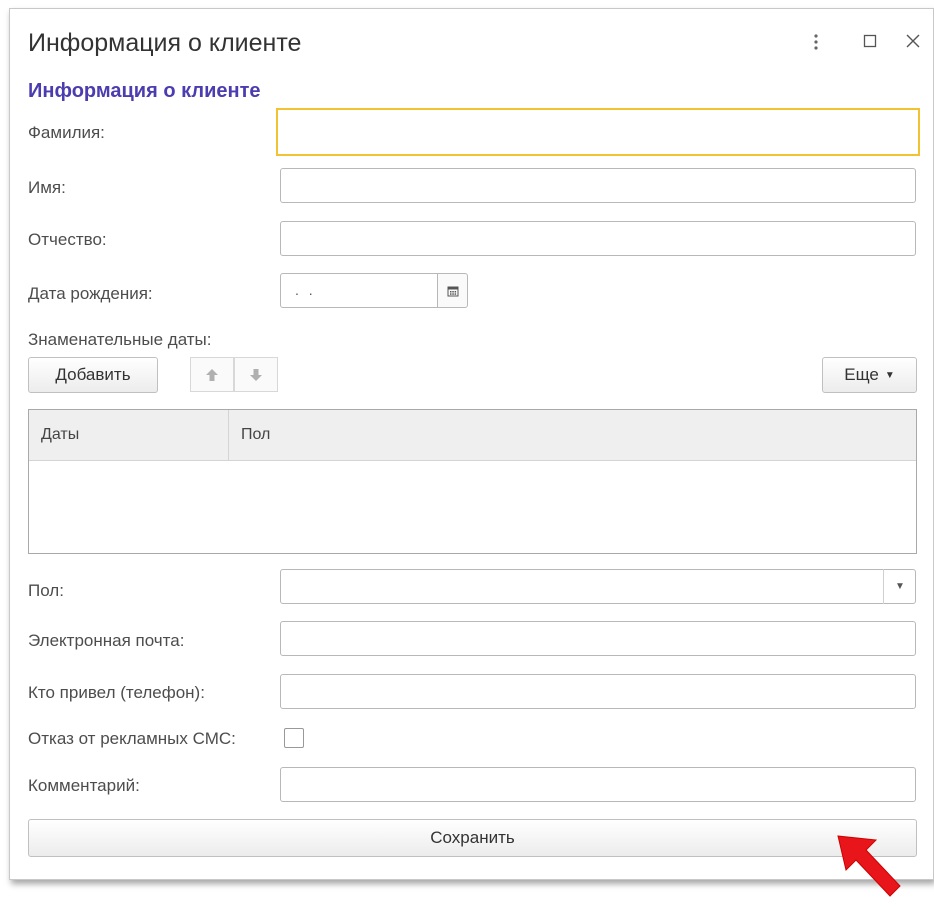 This screenshot has width=934, height=906. Describe the element at coordinates (256, 374) in the screenshot. I see `arrow-down-icon` at that location.